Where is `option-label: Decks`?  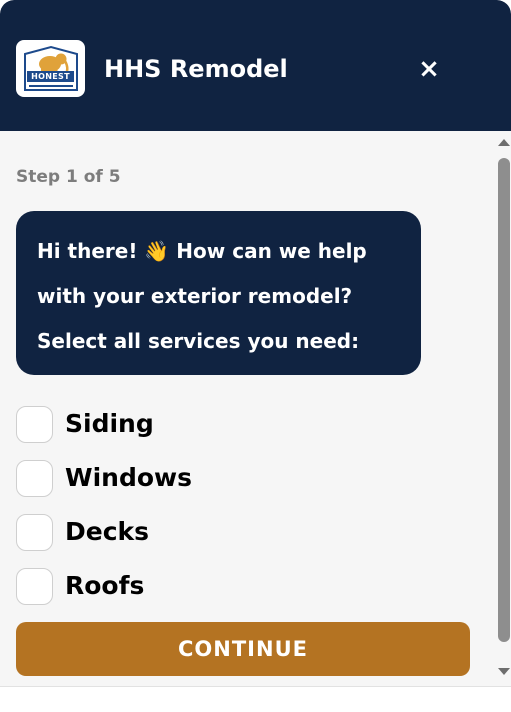 option-label: Decks is located at coordinates (107, 531).